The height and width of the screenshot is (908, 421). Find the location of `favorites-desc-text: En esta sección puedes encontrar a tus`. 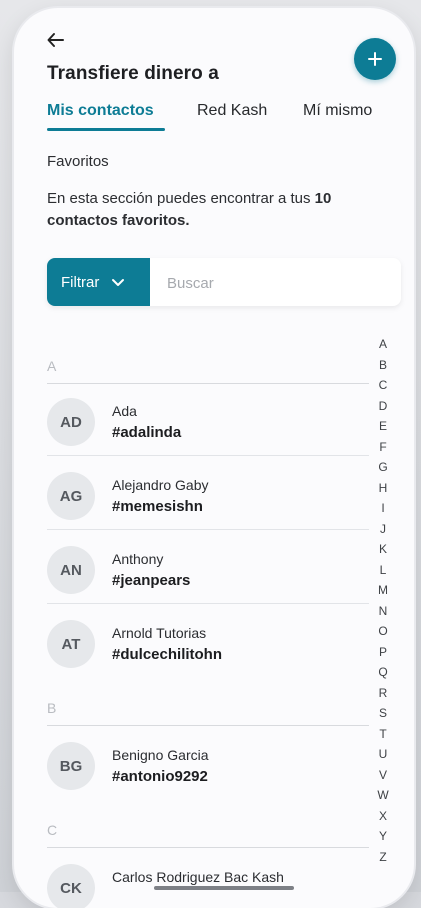

favorites-desc-text: En esta sección puedes encontrar a tus is located at coordinates (181, 198).